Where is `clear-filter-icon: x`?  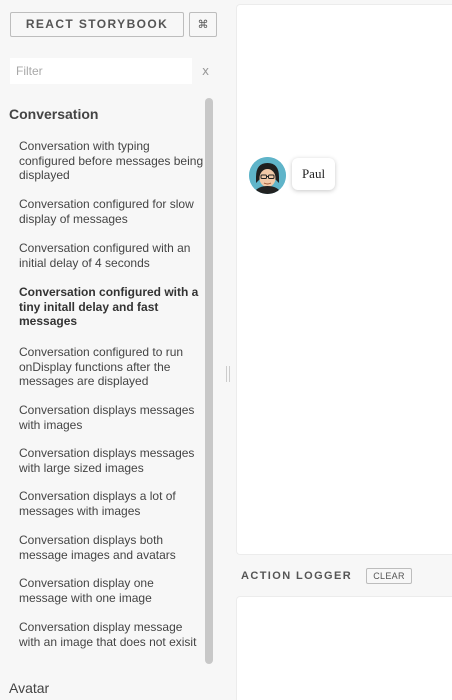 clear-filter-icon: x is located at coordinates (205, 71).